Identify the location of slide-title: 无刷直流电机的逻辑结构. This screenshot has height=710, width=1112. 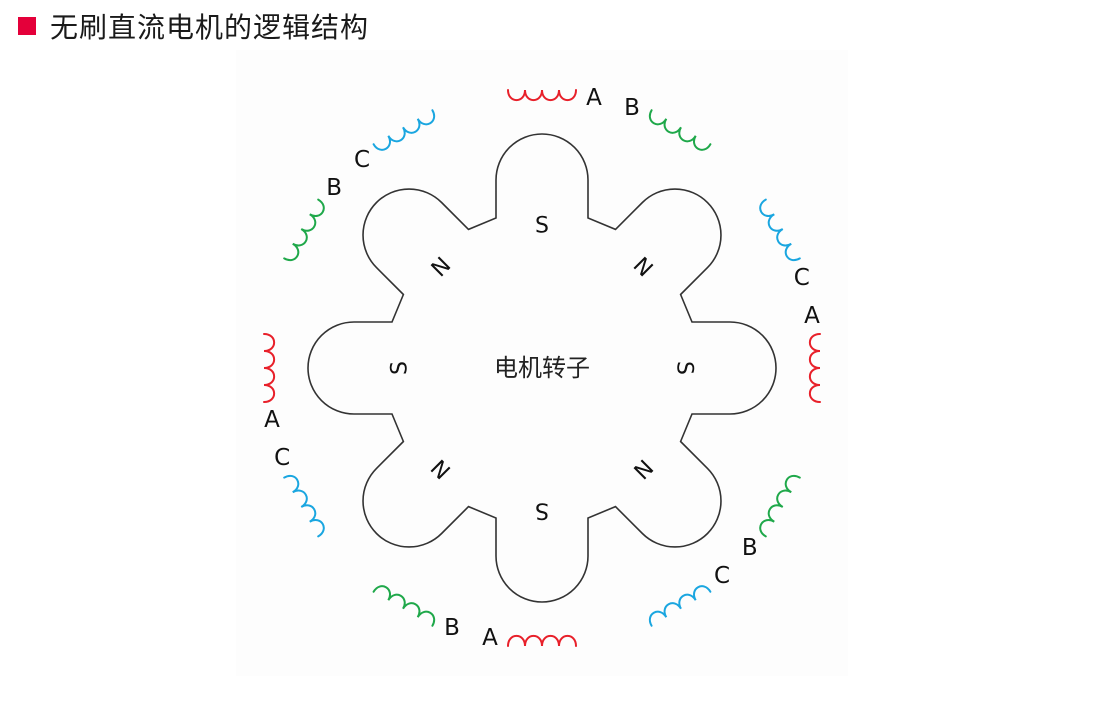
(193, 26).